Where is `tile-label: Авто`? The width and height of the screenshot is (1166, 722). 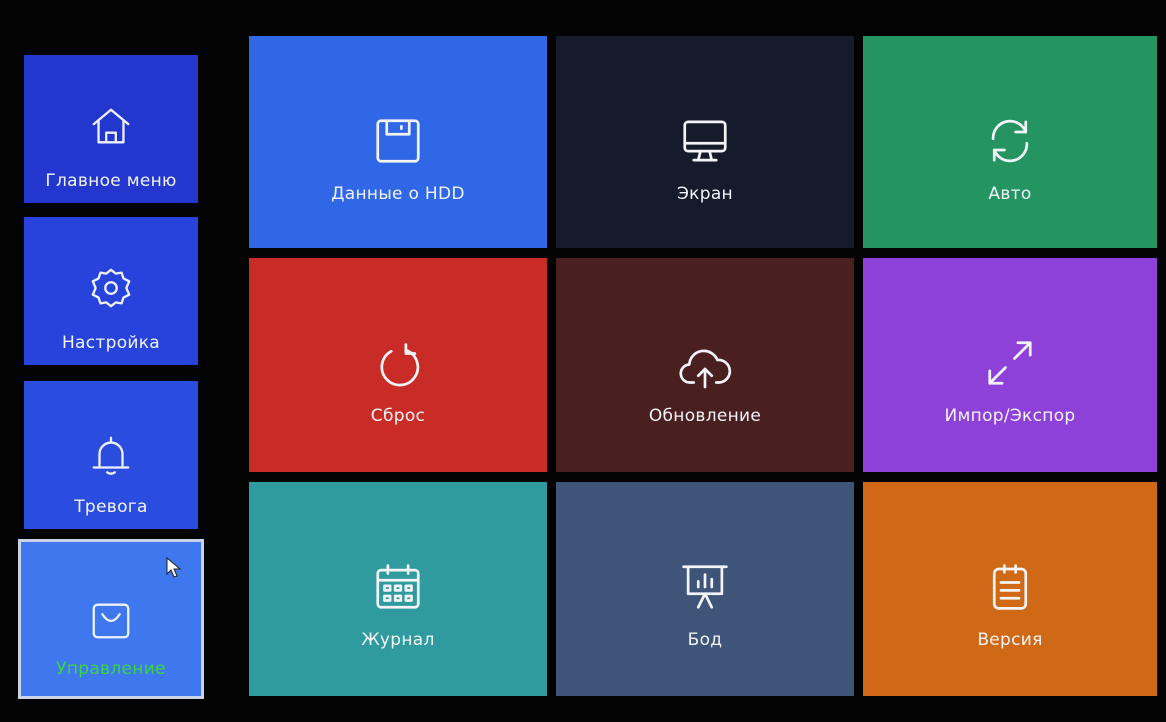 tile-label: Авто is located at coordinates (1010, 194).